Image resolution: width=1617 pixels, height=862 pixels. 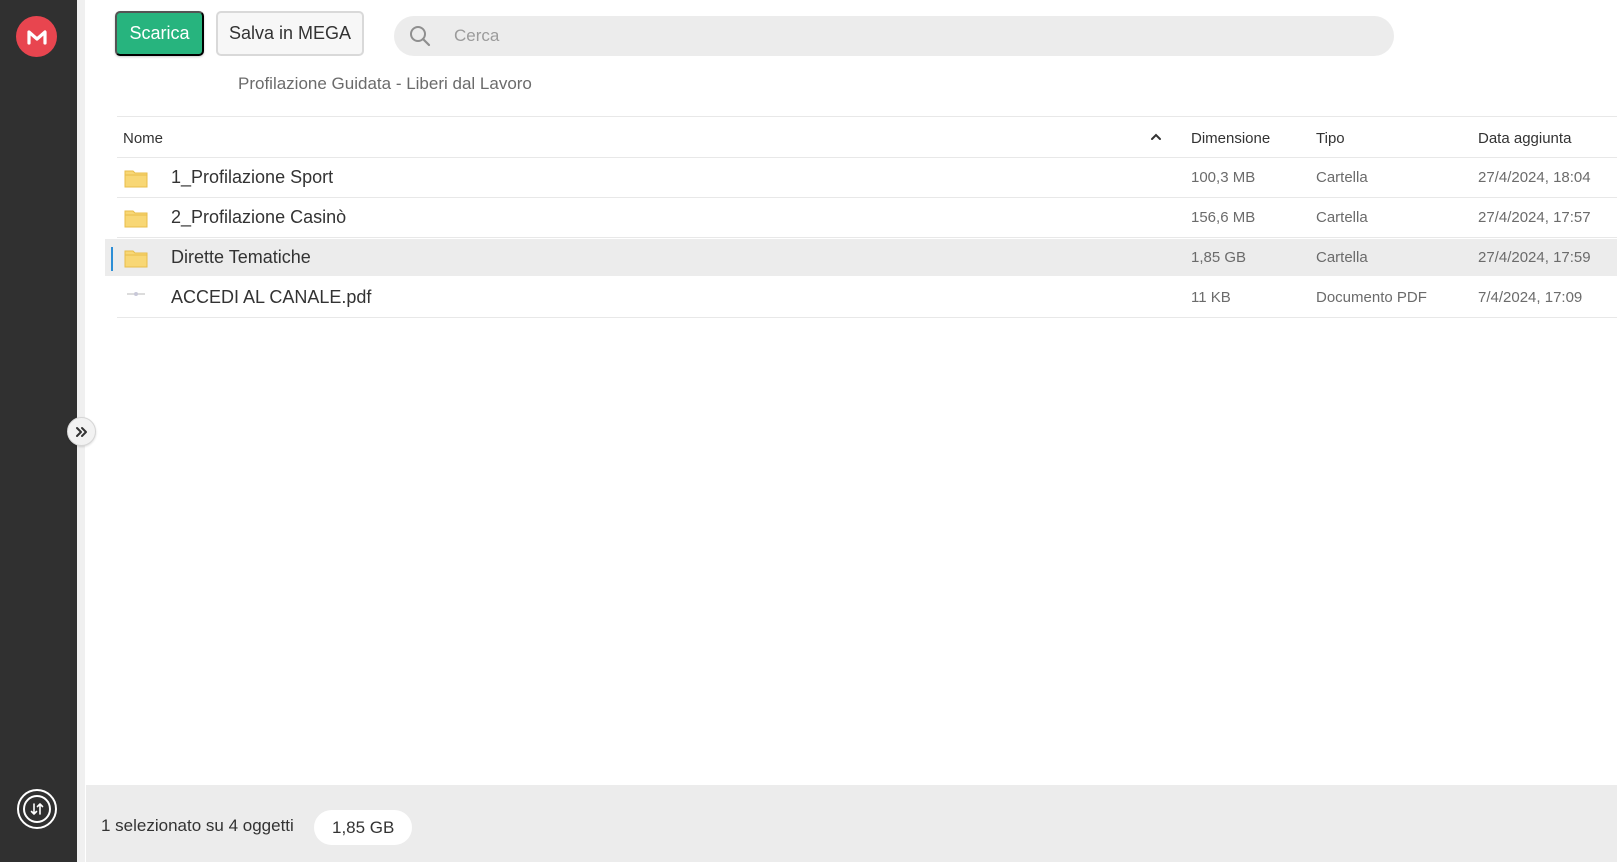 I want to click on selection-summary: 1 selezionato su 4 oggetti, so click(x=197, y=825).